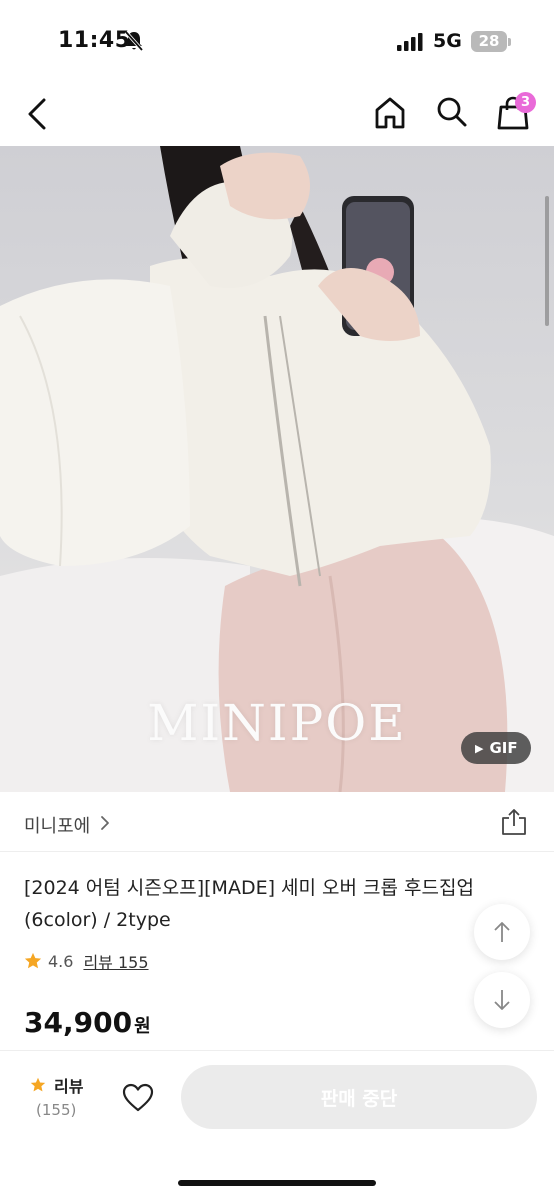 The height and width of the screenshot is (1200, 554). Describe the element at coordinates (94, 40) in the screenshot. I see `status-time: 11:45` at that location.